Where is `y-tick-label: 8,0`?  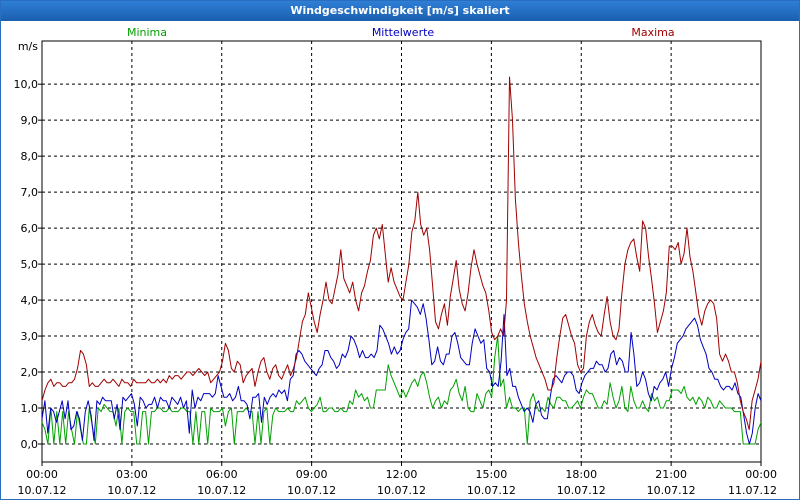
y-tick-label: 8,0 is located at coordinates (30, 156).